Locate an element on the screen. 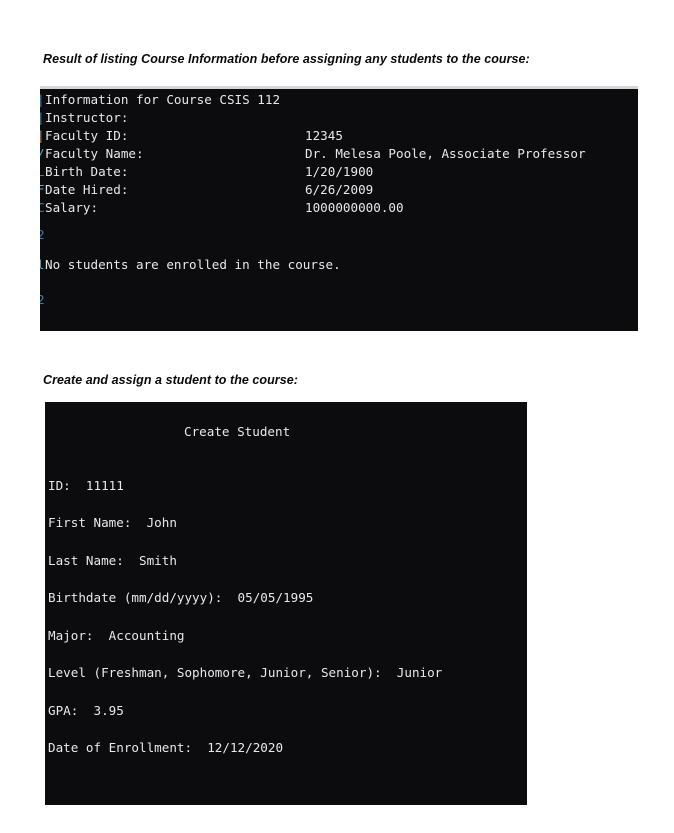 This screenshot has width=674, height=833. student-id-line: ID: 11111 is located at coordinates (86, 485).